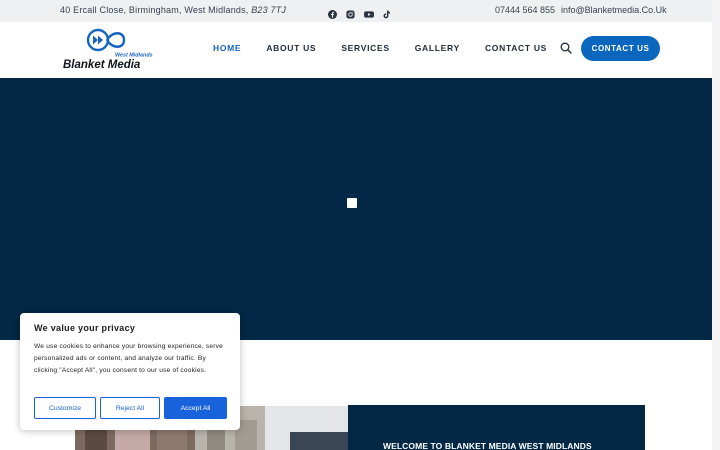 The image size is (720, 450). I want to click on contact-us-button: CONTACT US, so click(620, 48).